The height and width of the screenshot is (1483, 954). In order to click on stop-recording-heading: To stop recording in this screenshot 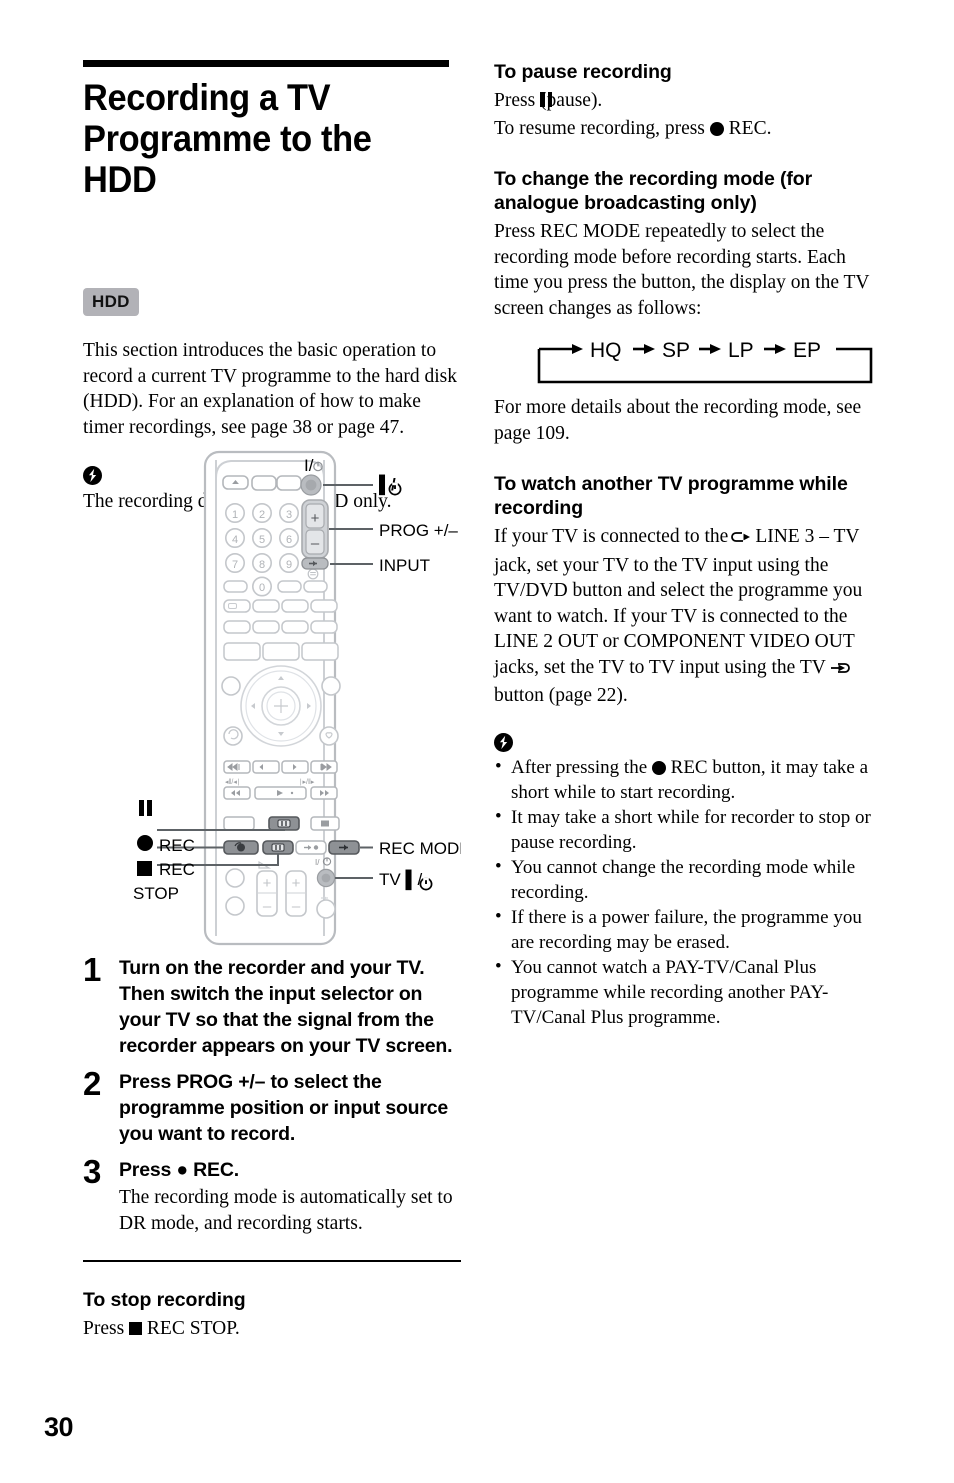, I will do `click(164, 1300)`.